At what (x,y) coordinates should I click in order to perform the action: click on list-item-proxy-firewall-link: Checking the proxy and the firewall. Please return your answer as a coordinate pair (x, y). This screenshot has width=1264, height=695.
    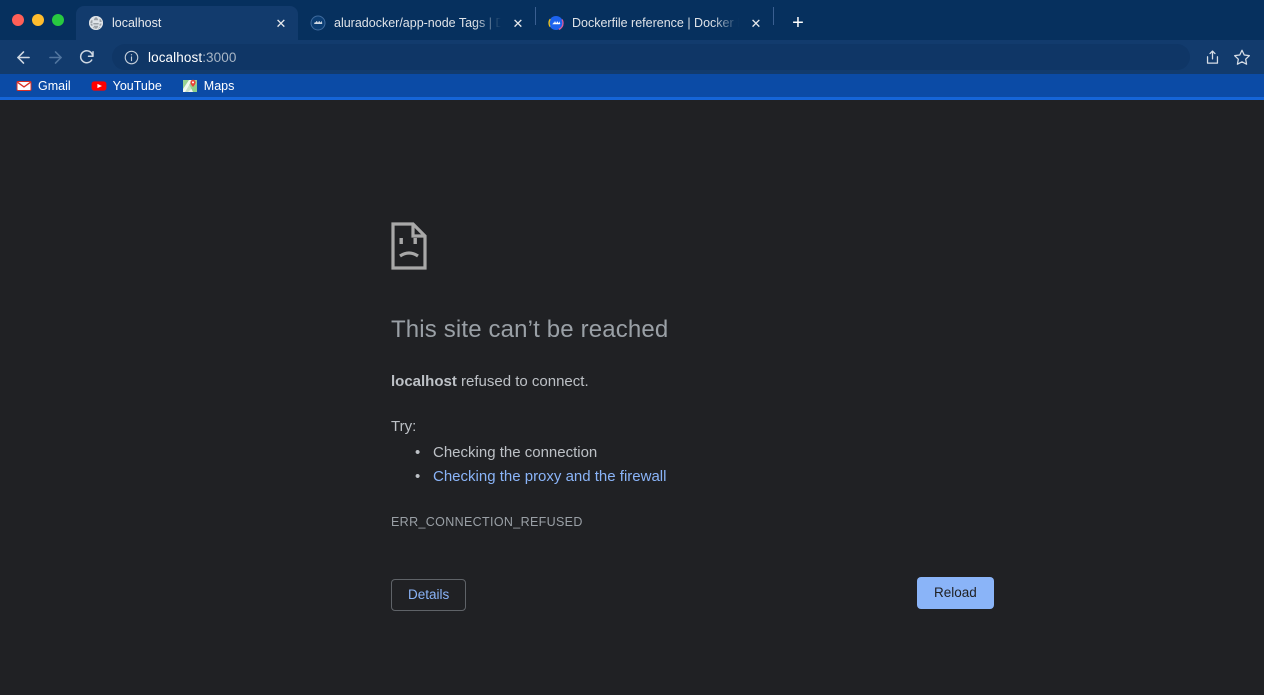
    Looking at the image, I should click on (703, 477).